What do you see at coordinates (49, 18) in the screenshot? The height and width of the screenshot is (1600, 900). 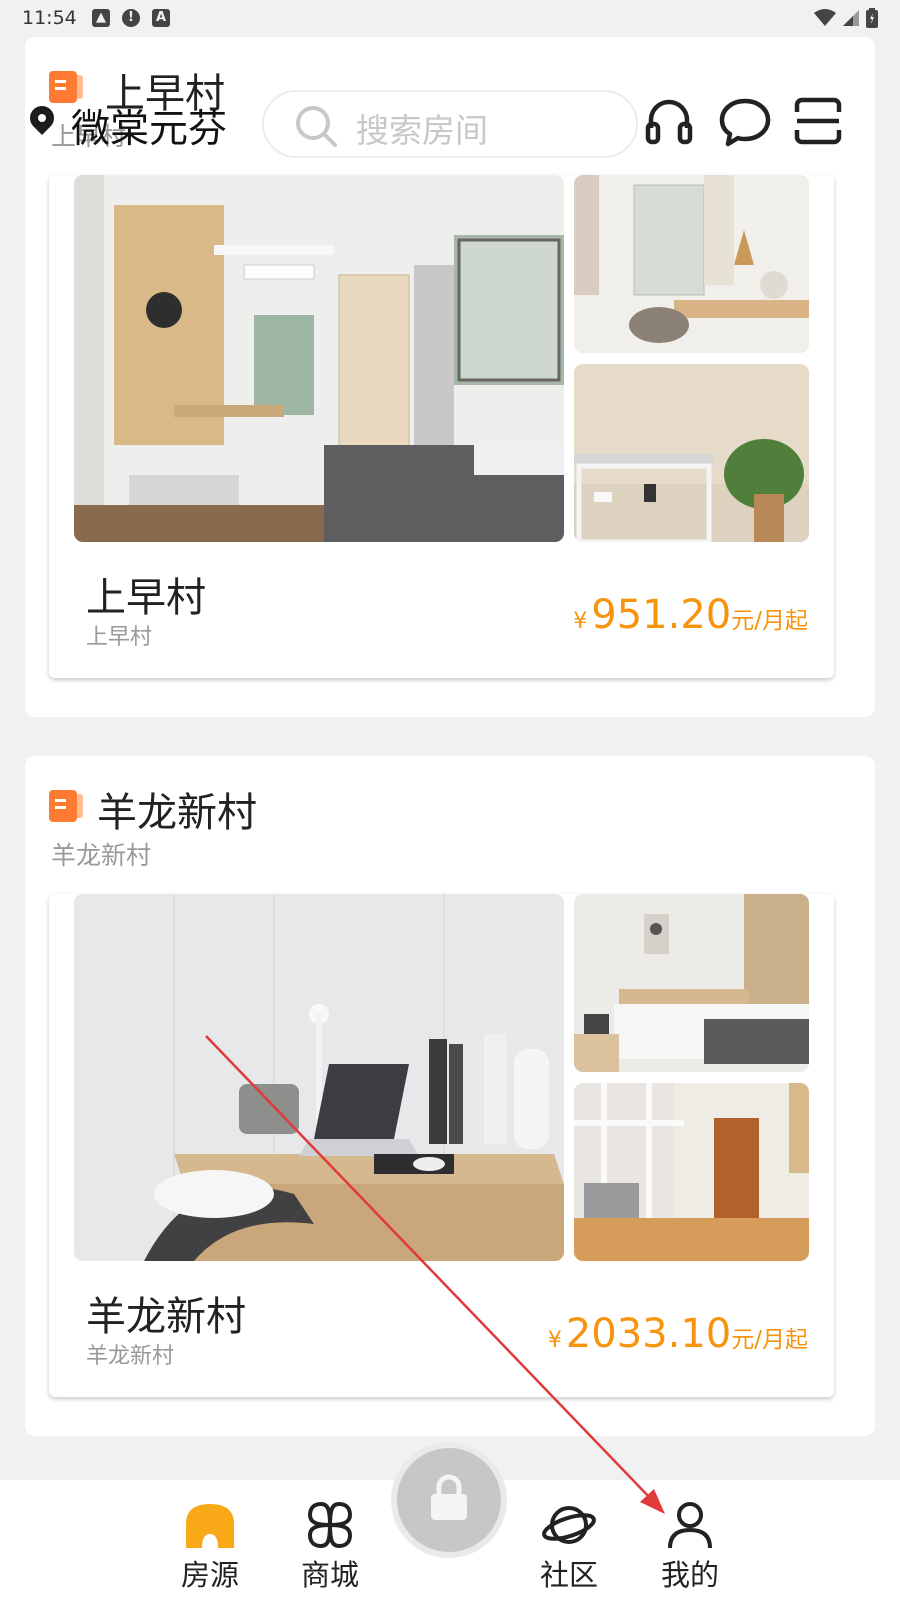 I see `status-time: 11:54` at bounding box center [49, 18].